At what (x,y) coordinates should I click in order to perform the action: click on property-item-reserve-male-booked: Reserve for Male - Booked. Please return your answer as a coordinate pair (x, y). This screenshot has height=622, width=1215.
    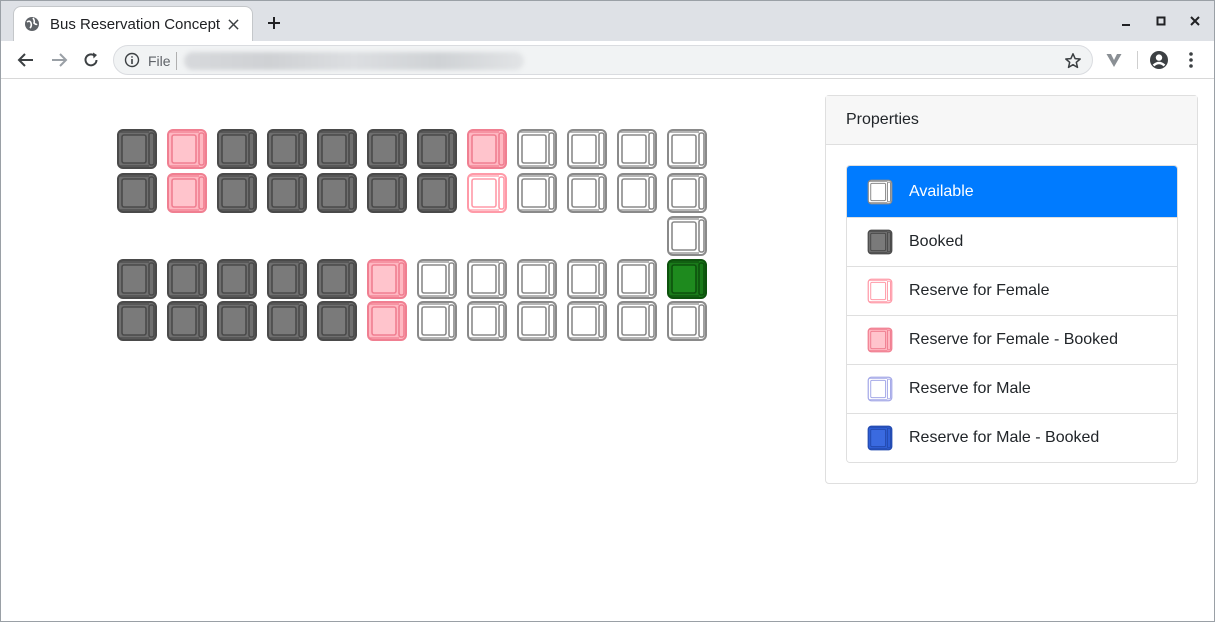
    Looking at the image, I should click on (1012, 437).